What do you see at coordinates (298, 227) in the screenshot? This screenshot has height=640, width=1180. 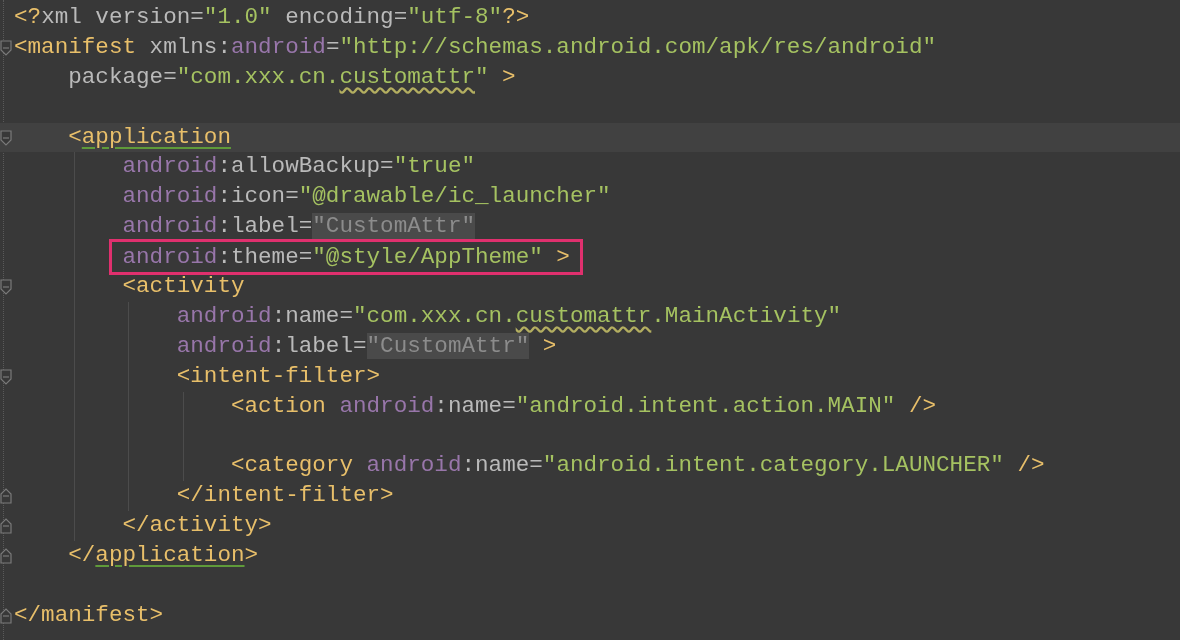 I see `code-line: android:label="CustomAttr"` at bounding box center [298, 227].